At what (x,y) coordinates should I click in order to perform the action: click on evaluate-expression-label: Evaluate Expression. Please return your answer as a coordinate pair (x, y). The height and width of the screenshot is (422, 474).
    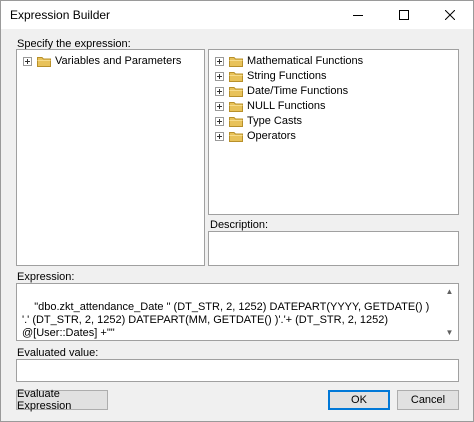
    Looking at the image, I should click on (44, 400).